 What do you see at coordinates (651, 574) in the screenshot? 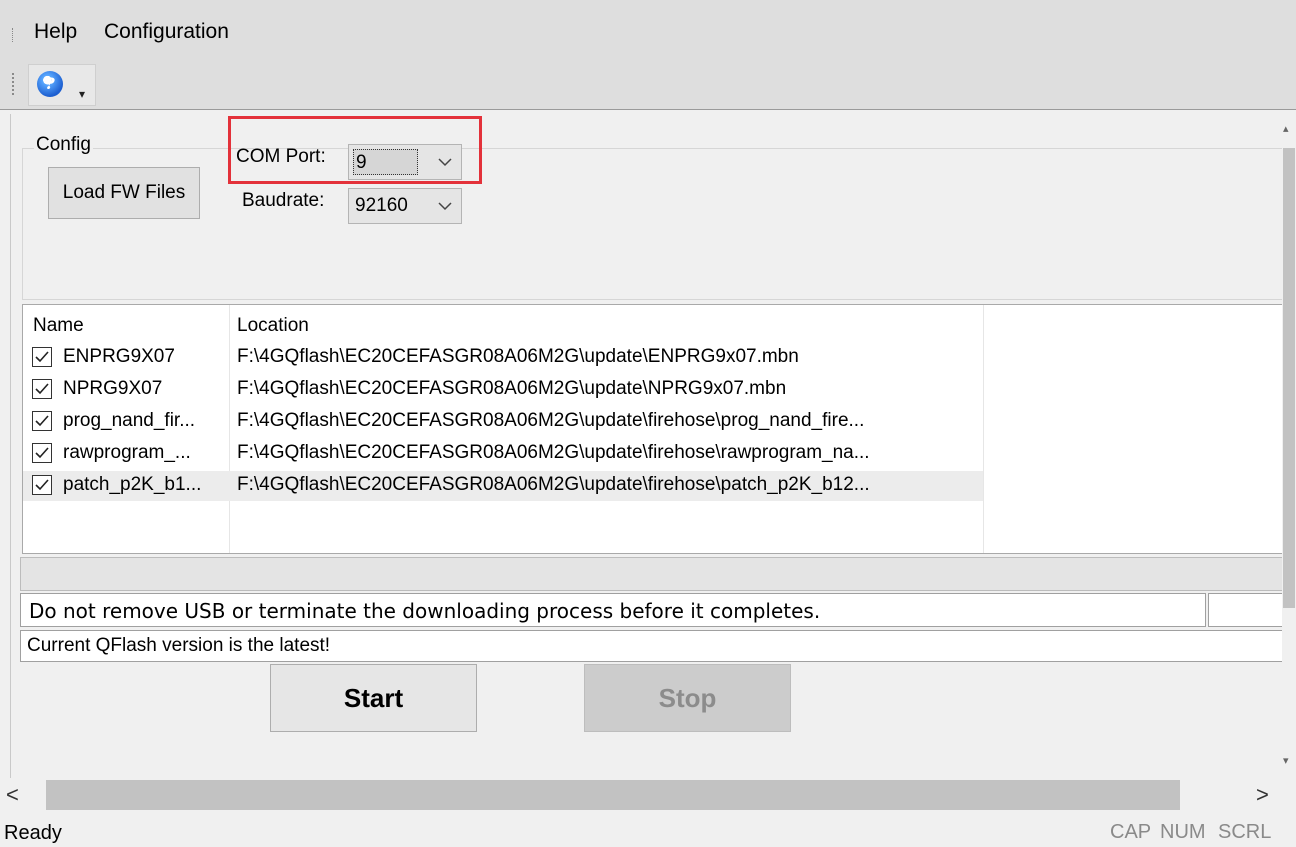
I see `download-progress-bar` at bounding box center [651, 574].